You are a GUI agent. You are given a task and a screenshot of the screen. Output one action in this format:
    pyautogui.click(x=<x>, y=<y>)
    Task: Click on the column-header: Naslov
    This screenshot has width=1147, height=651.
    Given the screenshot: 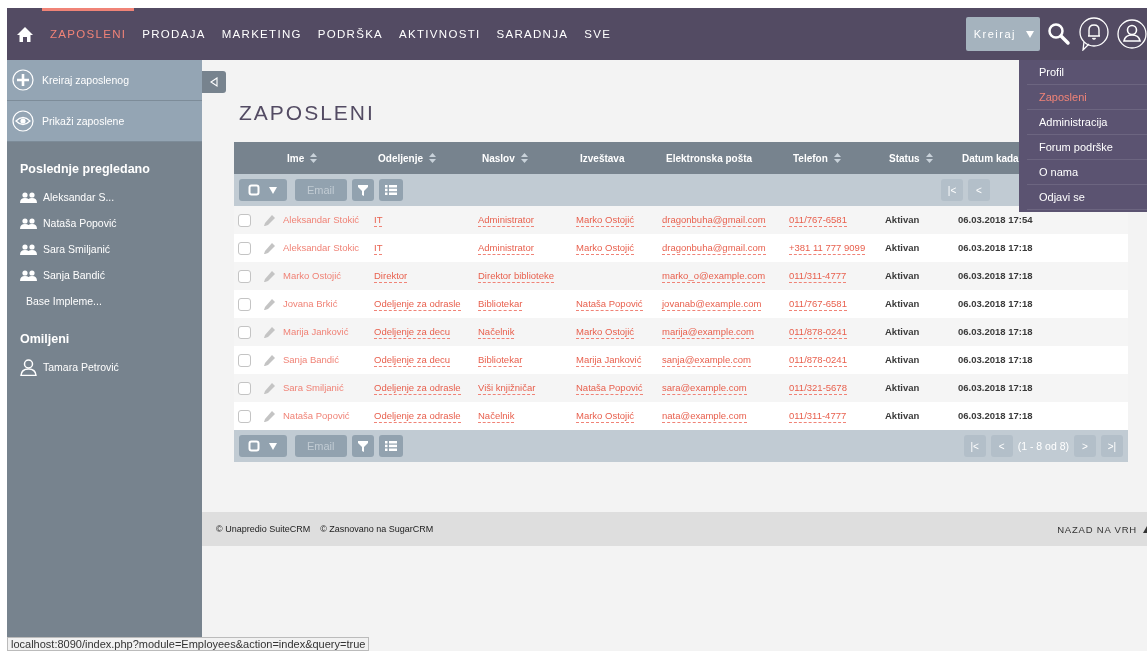 What is the action you would take?
    pyautogui.click(x=498, y=158)
    